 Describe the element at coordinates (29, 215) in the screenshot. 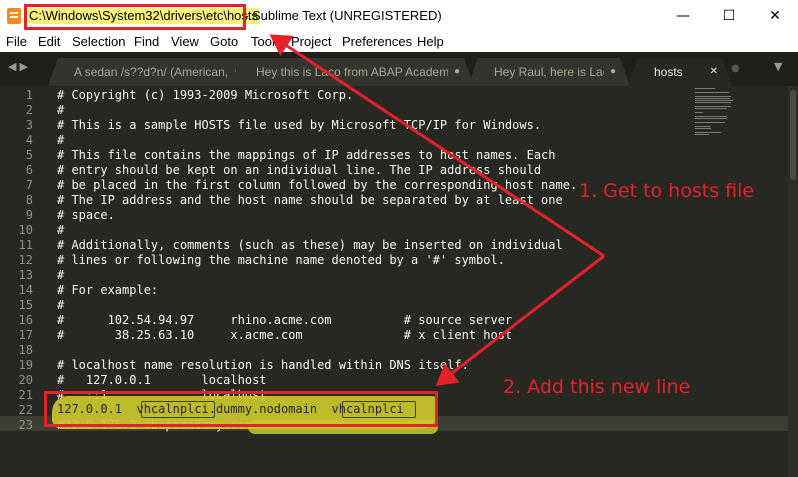

I see `line-number: 9` at that location.